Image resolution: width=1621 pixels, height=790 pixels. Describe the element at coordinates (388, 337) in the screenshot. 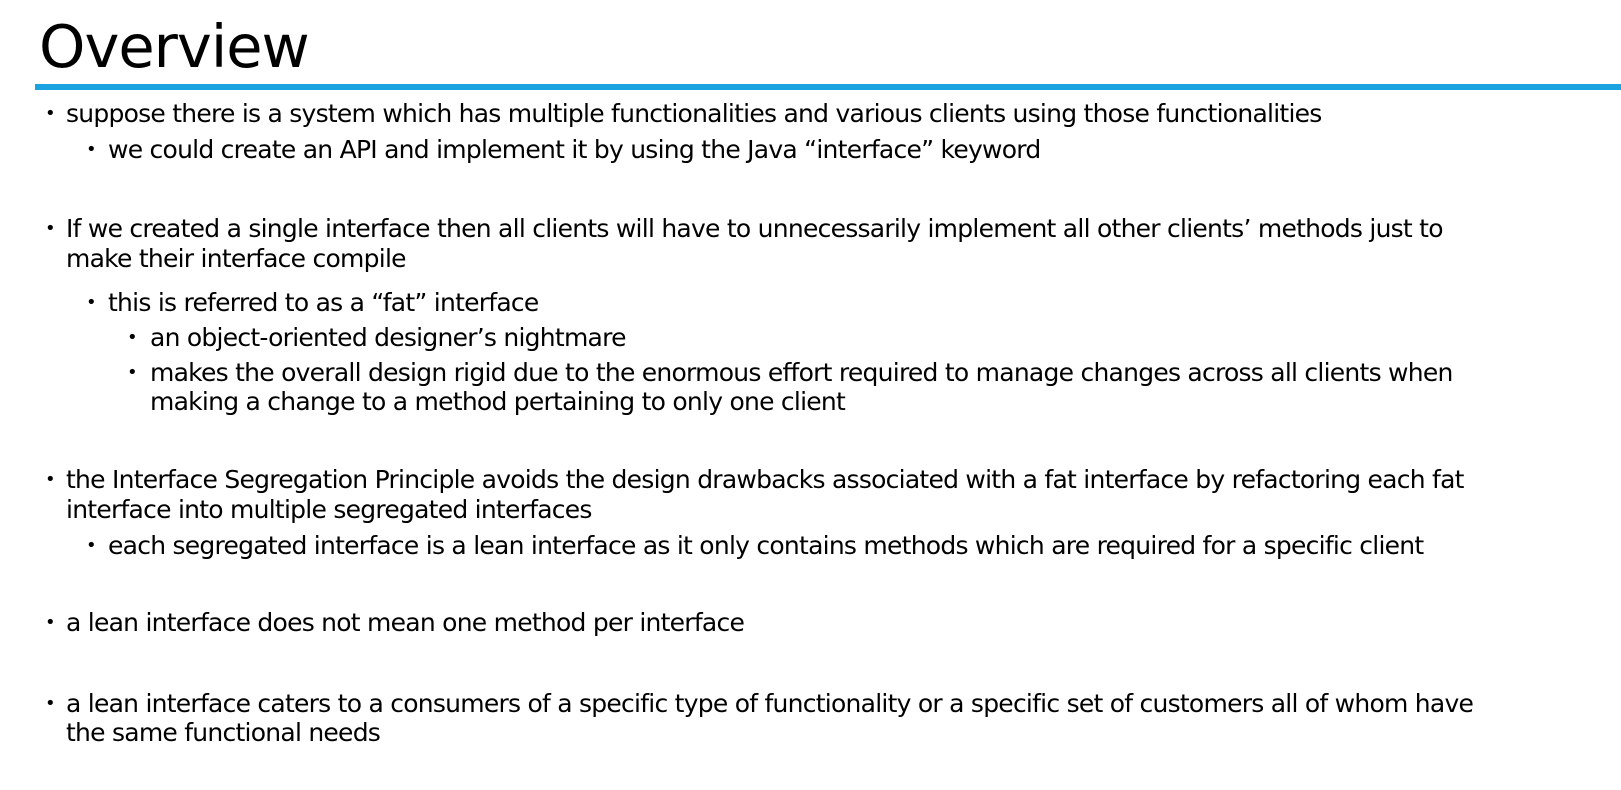

I see `bullet-text: an object-oriented designer’s nightmare` at that location.